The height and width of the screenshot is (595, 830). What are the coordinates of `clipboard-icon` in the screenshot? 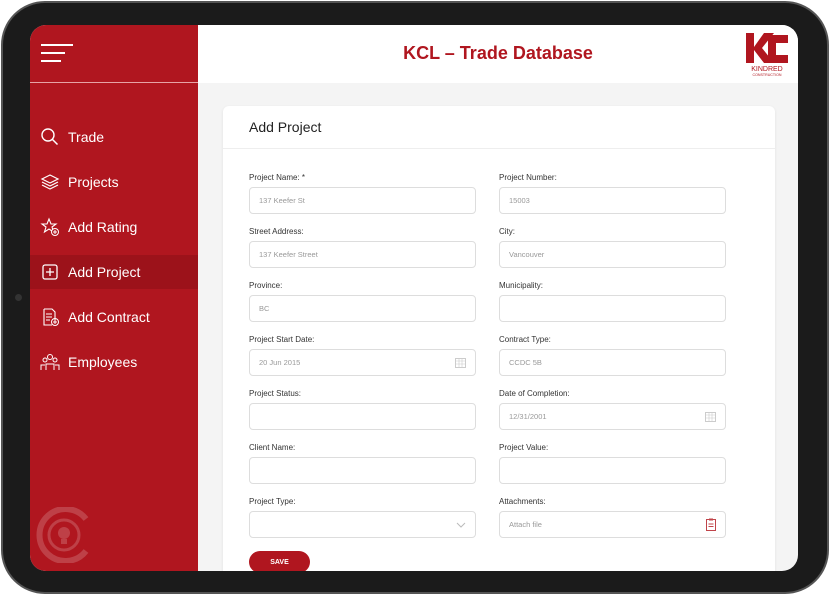 It's located at (711, 524).